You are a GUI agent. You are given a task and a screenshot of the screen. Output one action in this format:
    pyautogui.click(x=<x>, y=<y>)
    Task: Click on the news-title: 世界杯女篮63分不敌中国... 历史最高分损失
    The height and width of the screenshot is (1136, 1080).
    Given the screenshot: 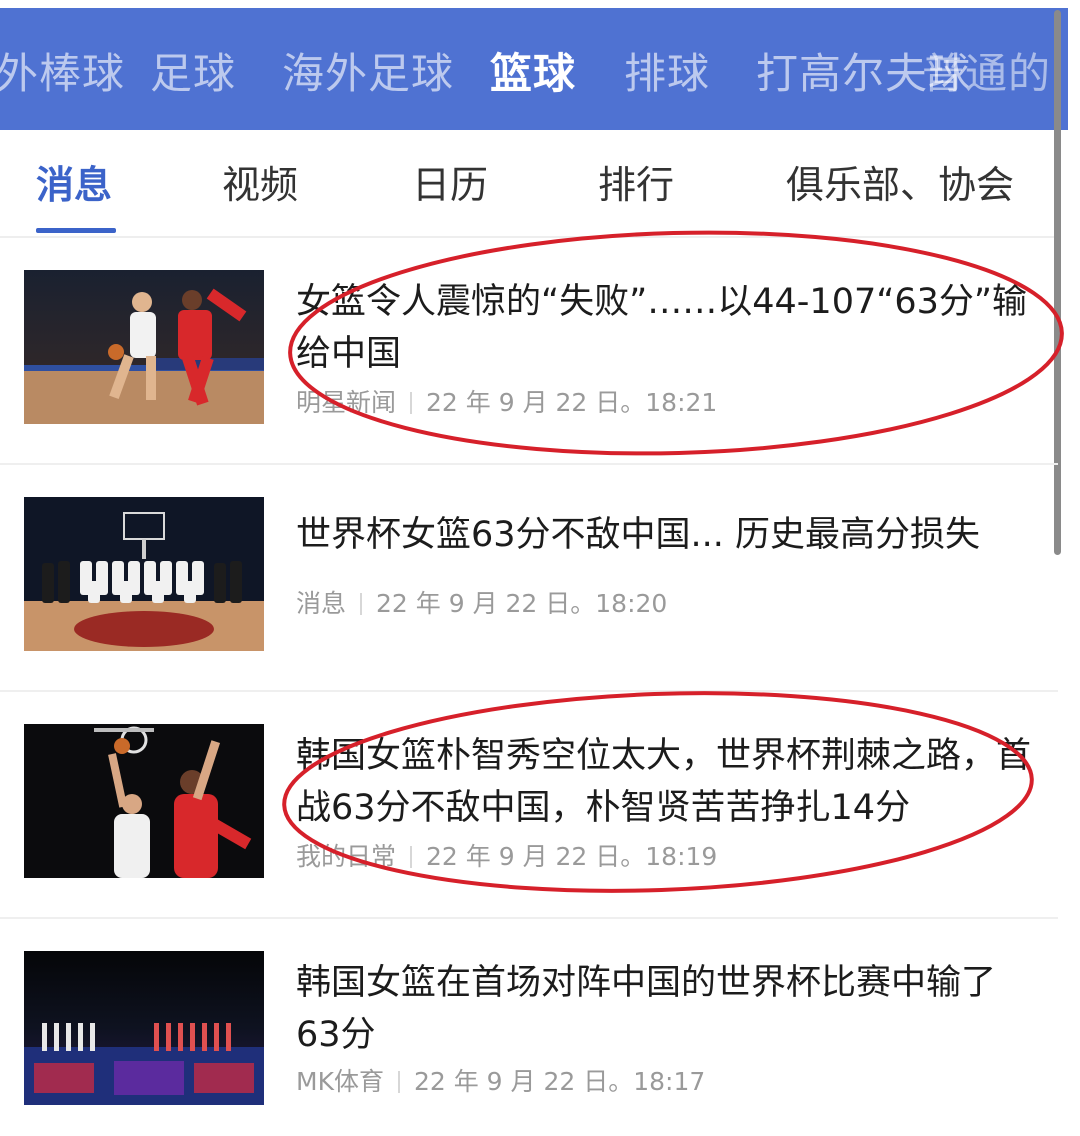 What is the action you would take?
    pyautogui.click(x=666, y=535)
    